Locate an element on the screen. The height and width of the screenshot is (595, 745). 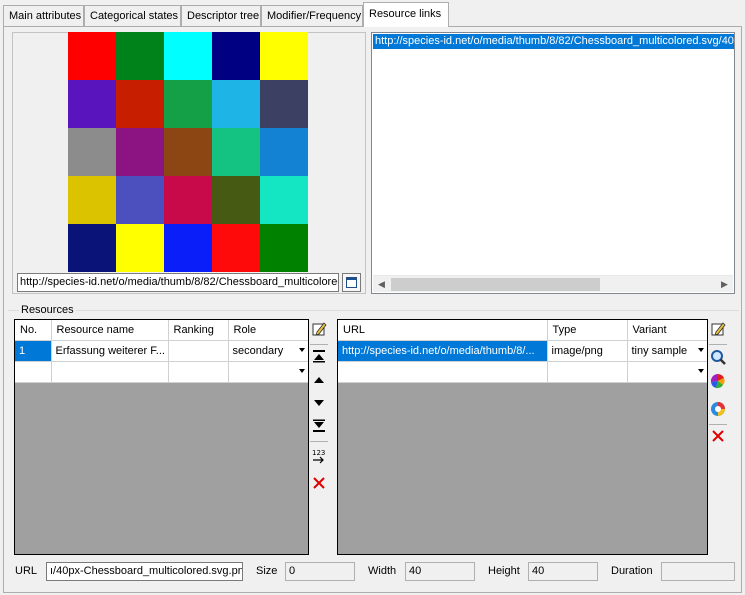
cell-no: 1 is located at coordinates (33, 351).